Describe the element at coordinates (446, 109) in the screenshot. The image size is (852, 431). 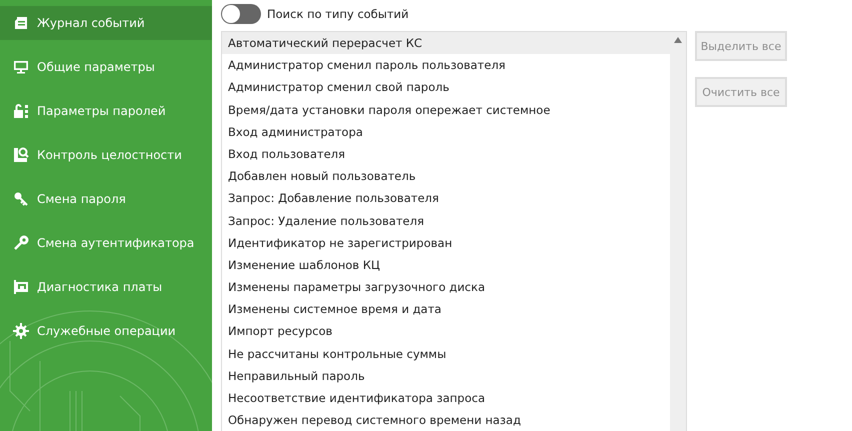
I see `list-item: Время/дата установки пароля опережает системное` at that location.